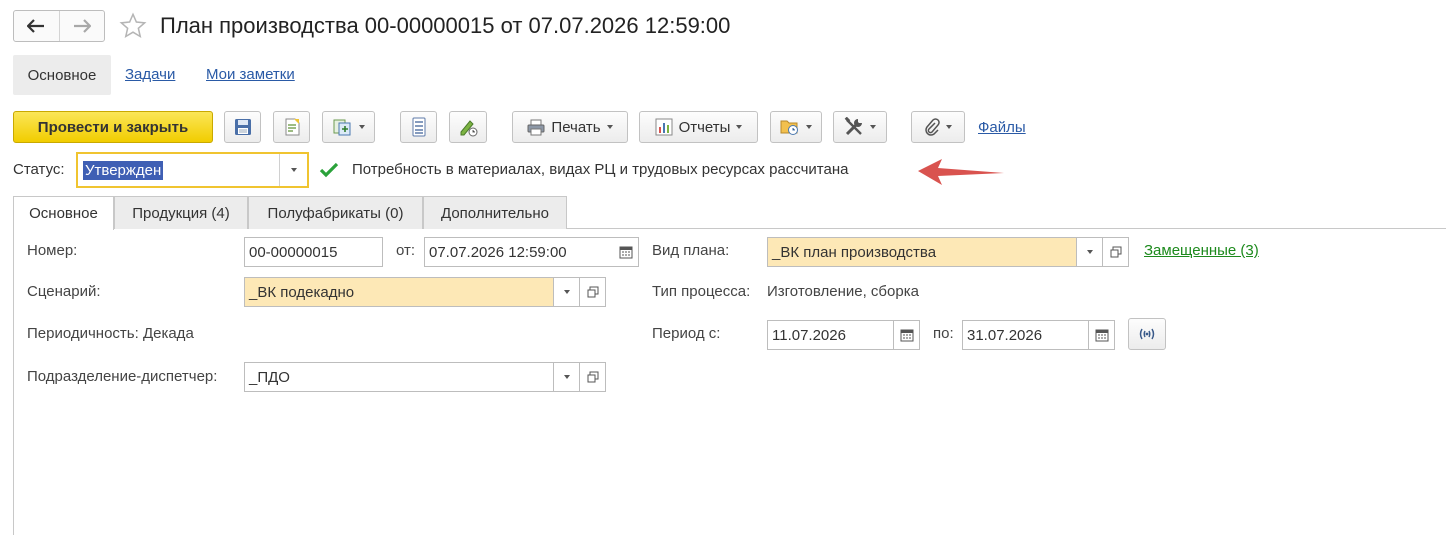  I want to click on post-and-close-button: Провести и закрыть, so click(113, 127).